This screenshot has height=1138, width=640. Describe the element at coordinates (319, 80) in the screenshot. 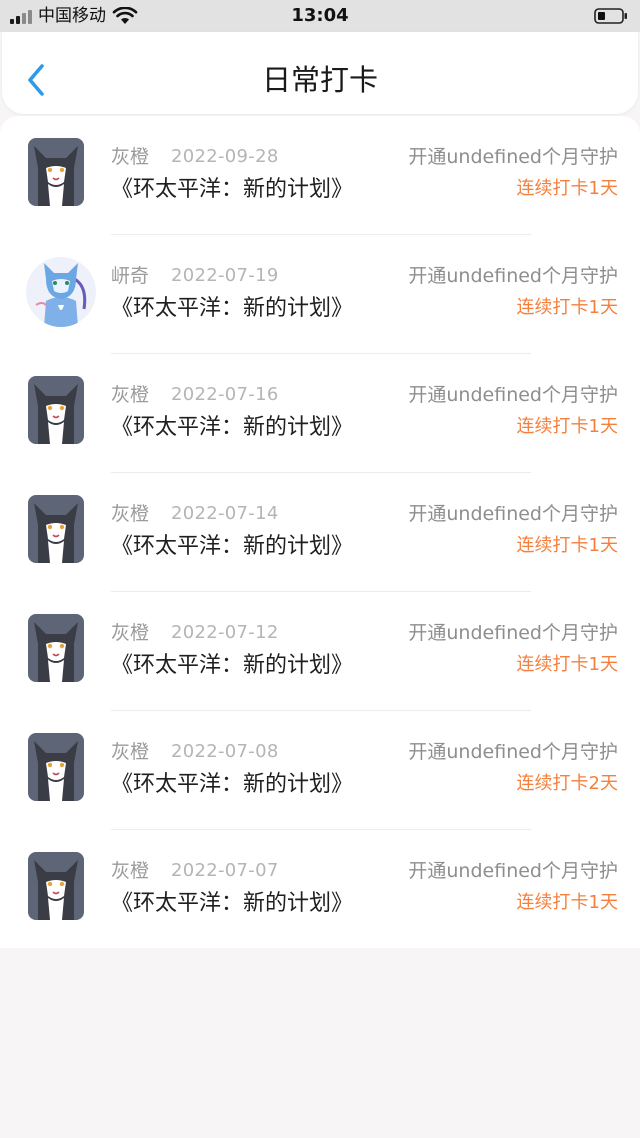

I see `page-title: 日常打卡` at that location.